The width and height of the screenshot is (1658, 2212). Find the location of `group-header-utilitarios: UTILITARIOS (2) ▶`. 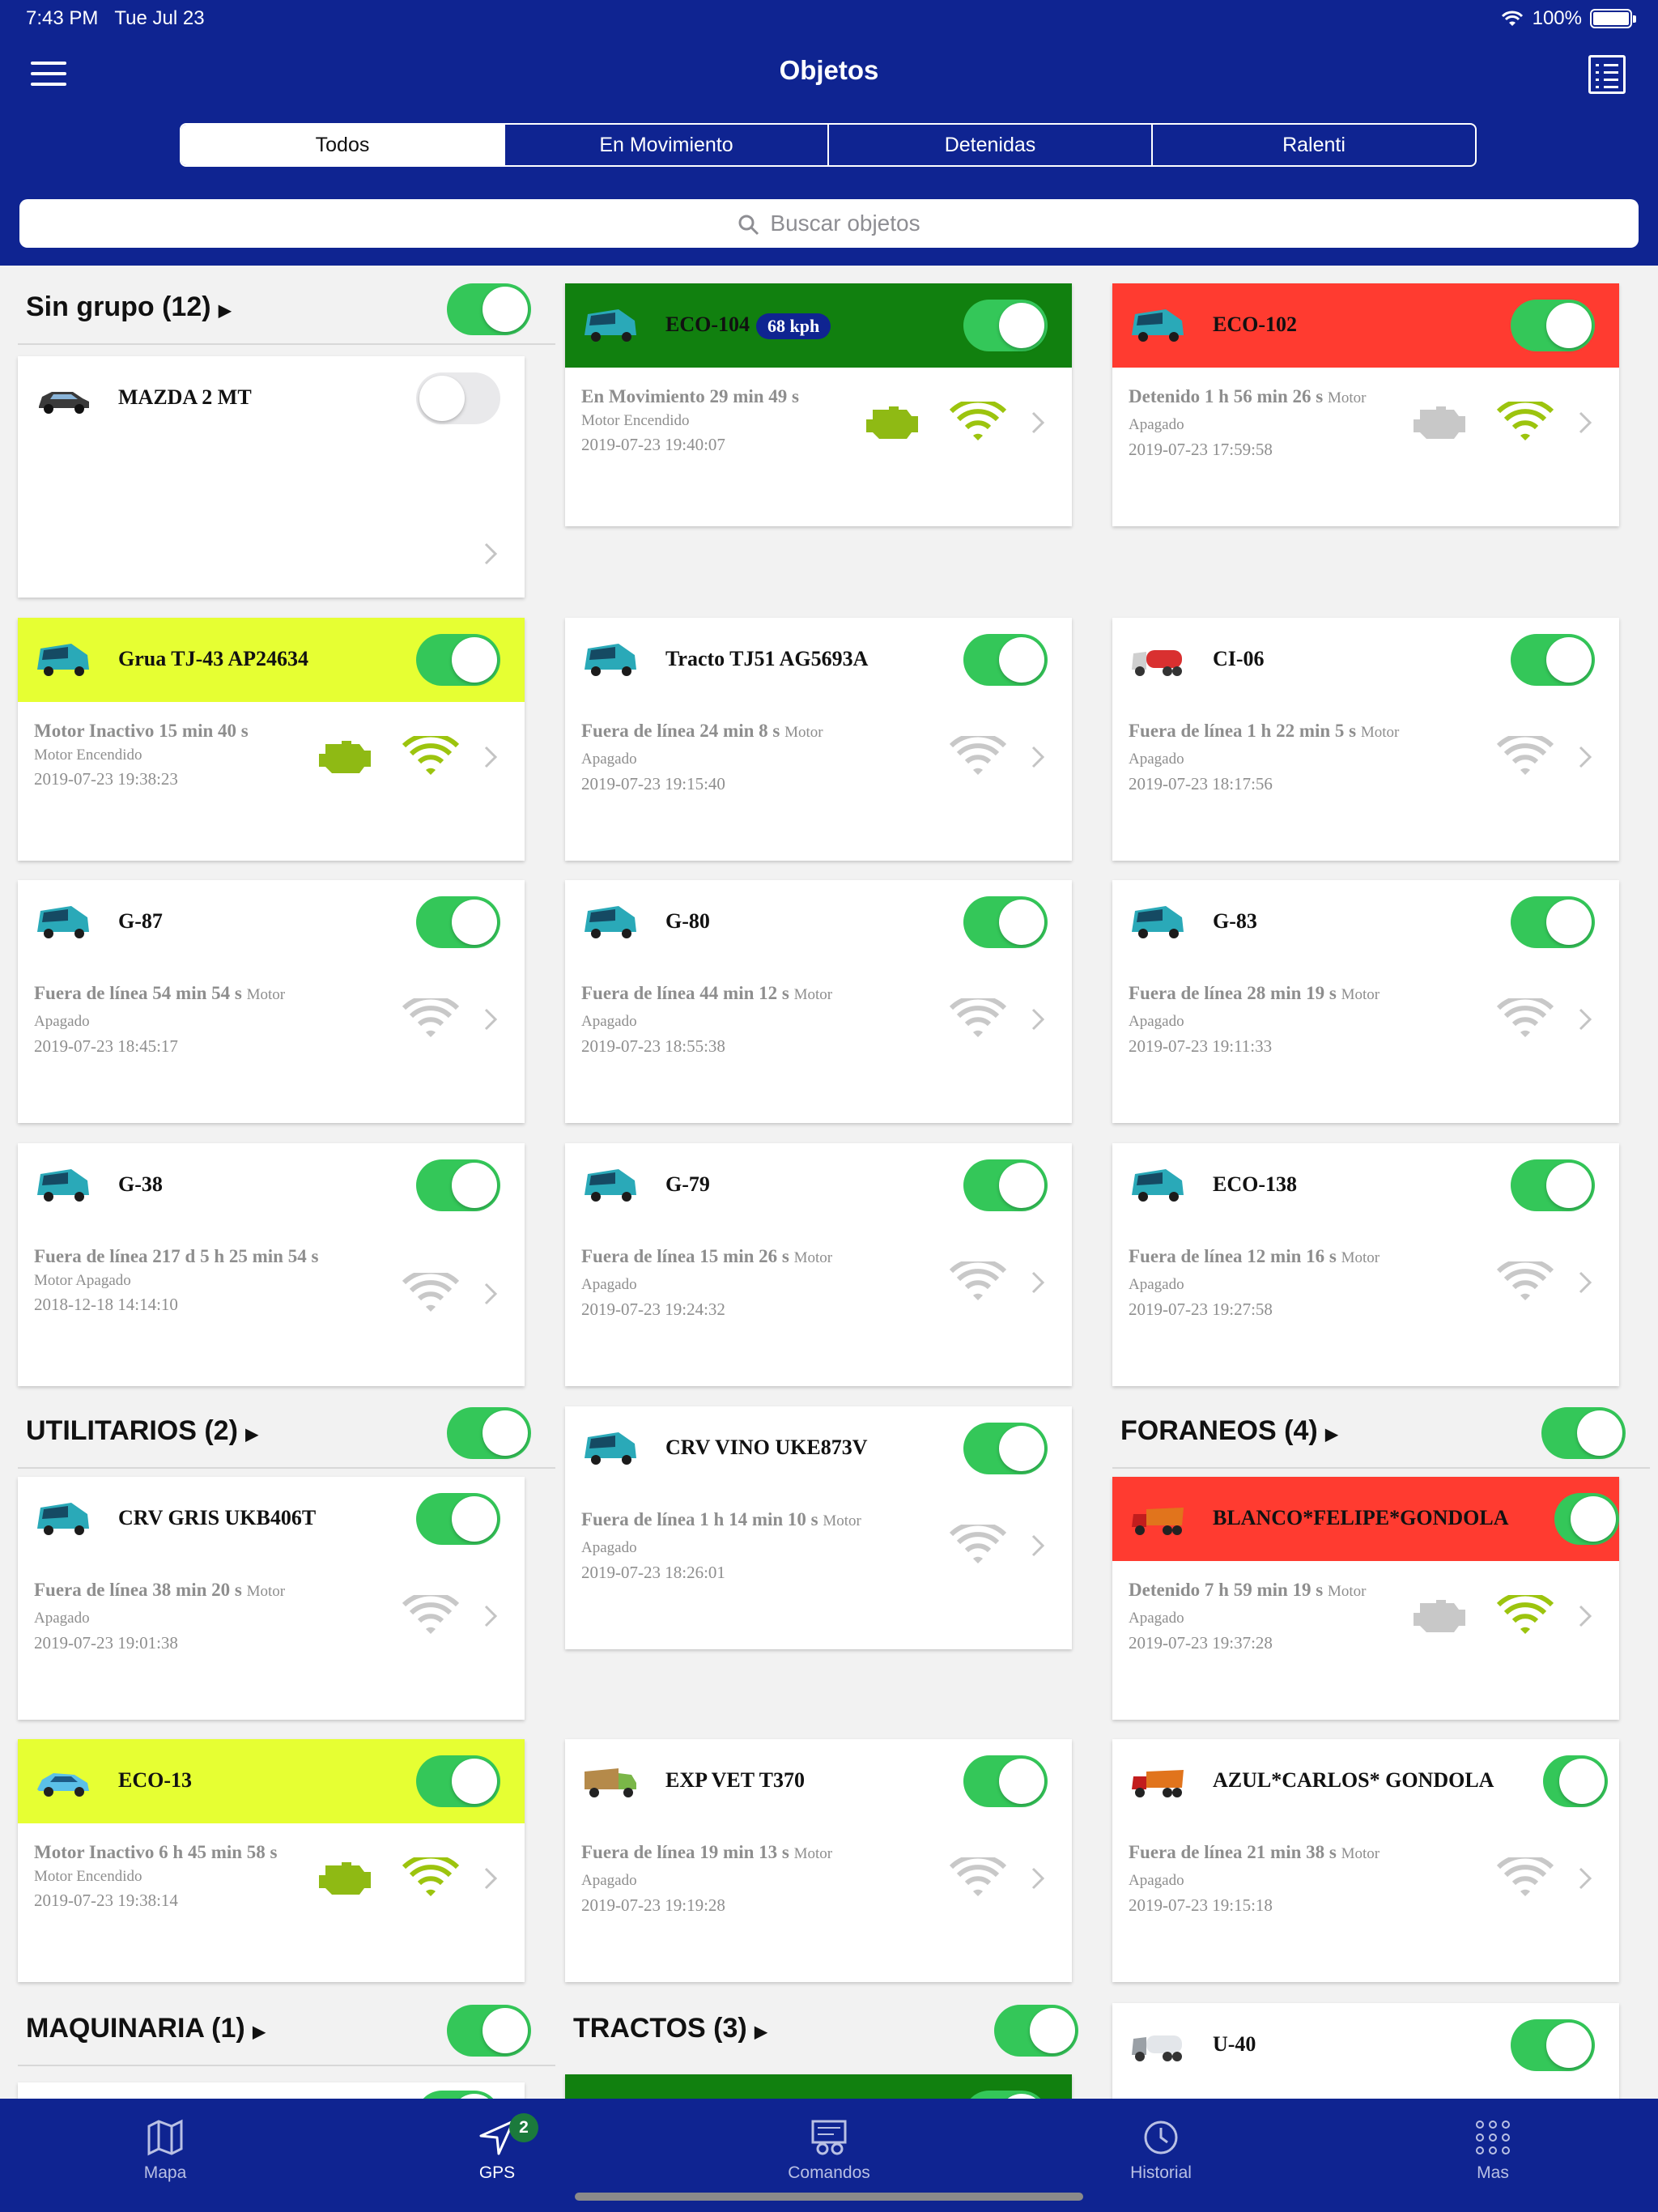

group-header-utilitarios: UTILITARIOS (2) ▶ is located at coordinates (286, 1430).